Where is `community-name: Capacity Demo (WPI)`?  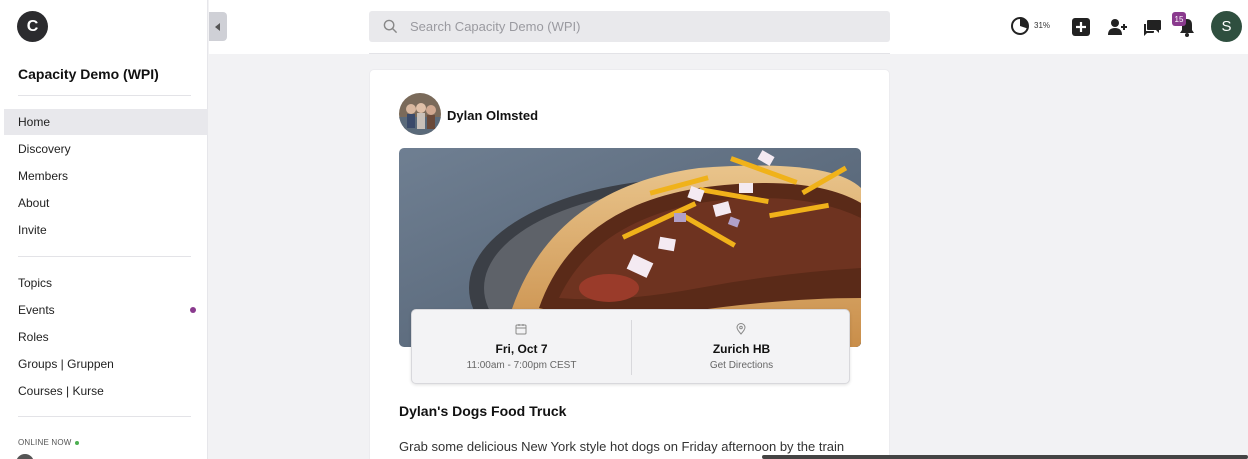 community-name: Capacity Demo (WPI) is located at coordinates (88, 74).